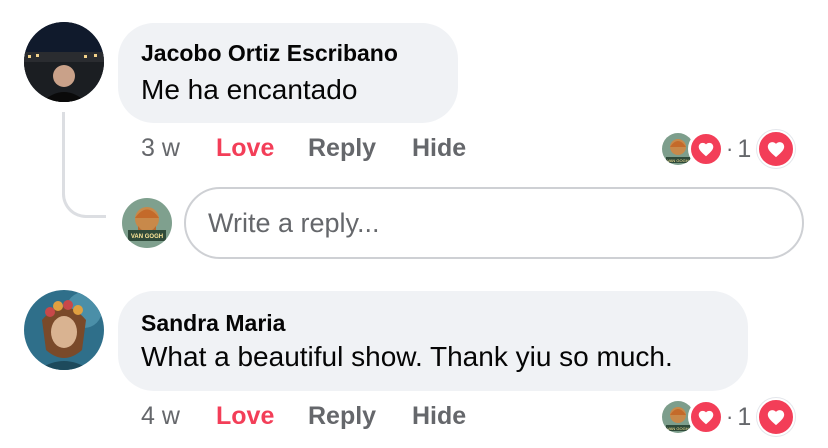 The height and width of the screenshot is (448, 828). I want to click on comment-bubble, so click(288, 73).